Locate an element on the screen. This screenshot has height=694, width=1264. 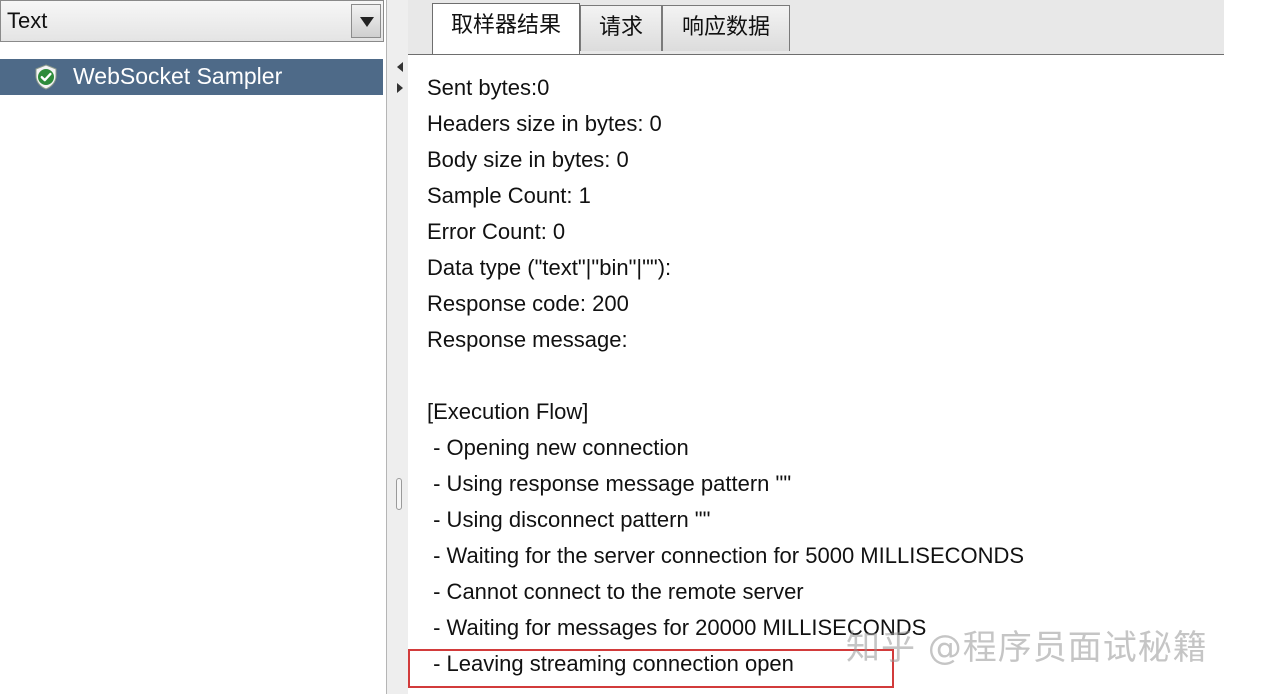
tree-item-label: WebSocket Sampler is located at coordinates (178, 76).